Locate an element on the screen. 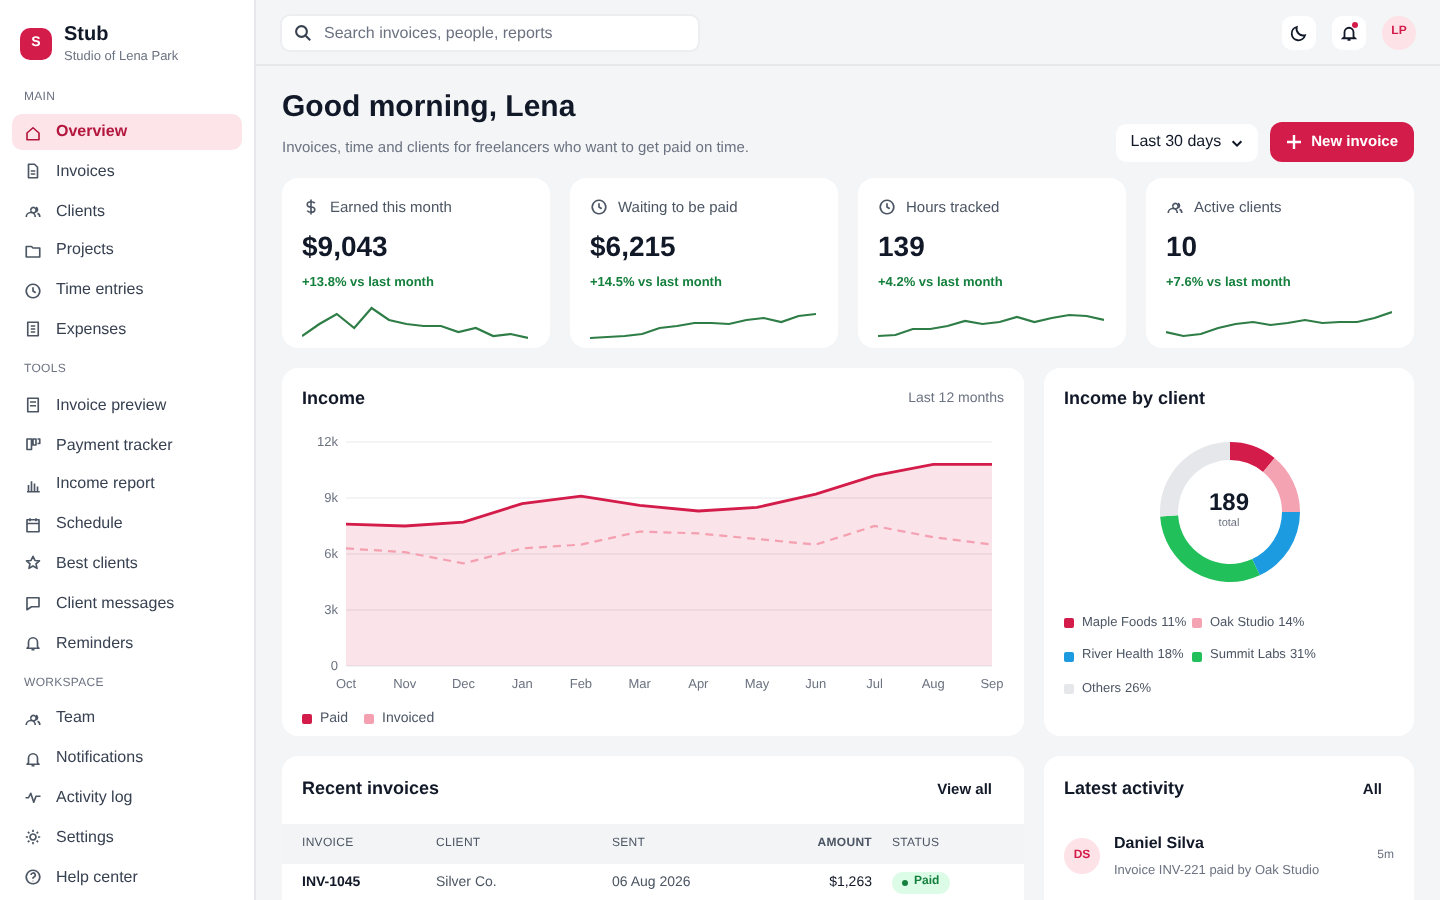  page-title: Good morning, Lena is located at coordinates (430, 108).